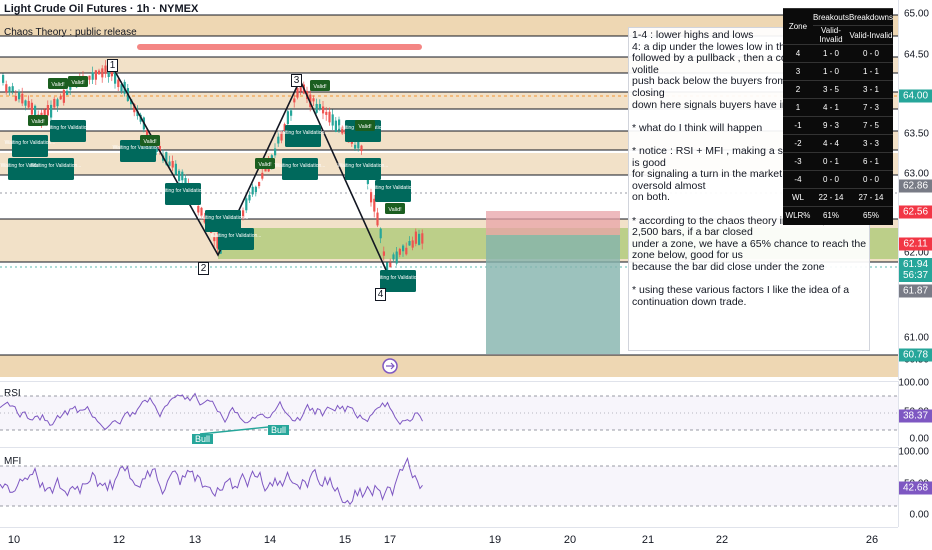 The width and height of the screenshot is (932, 550). Describe the element at coordinates (345, 540) in the screenshot. I see `time-label: 15` at that location.